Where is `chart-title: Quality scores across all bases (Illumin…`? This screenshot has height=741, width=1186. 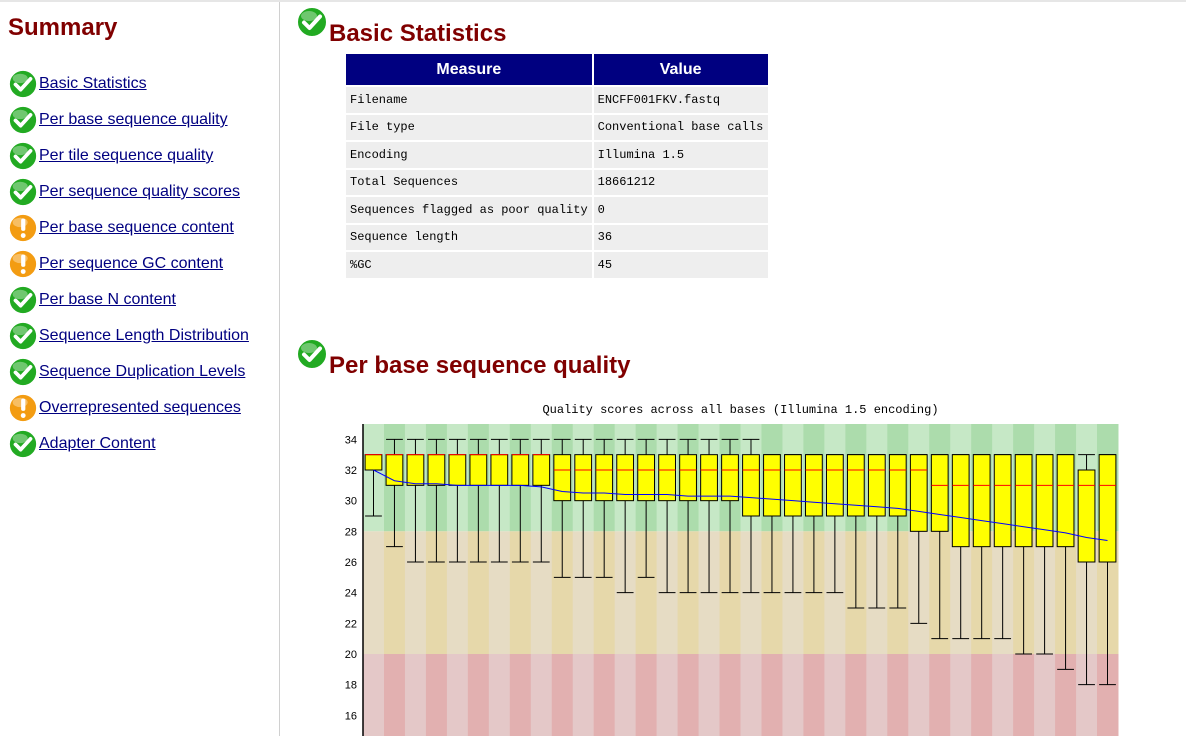 chart-title: Quality scores across all bases (Illumin… is located at coordinates (740, 410).